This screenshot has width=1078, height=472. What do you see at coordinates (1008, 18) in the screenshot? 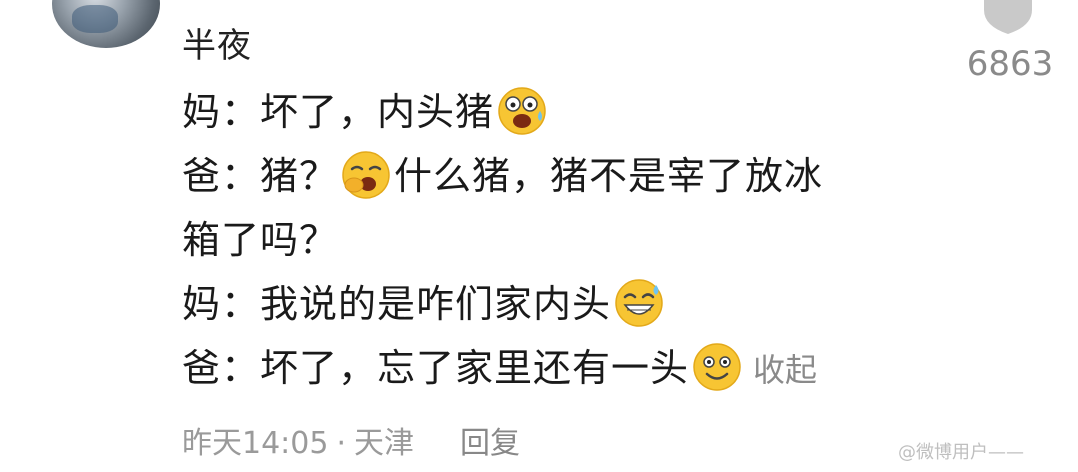
I see `like-icon` at bounding box center [1008, 18].